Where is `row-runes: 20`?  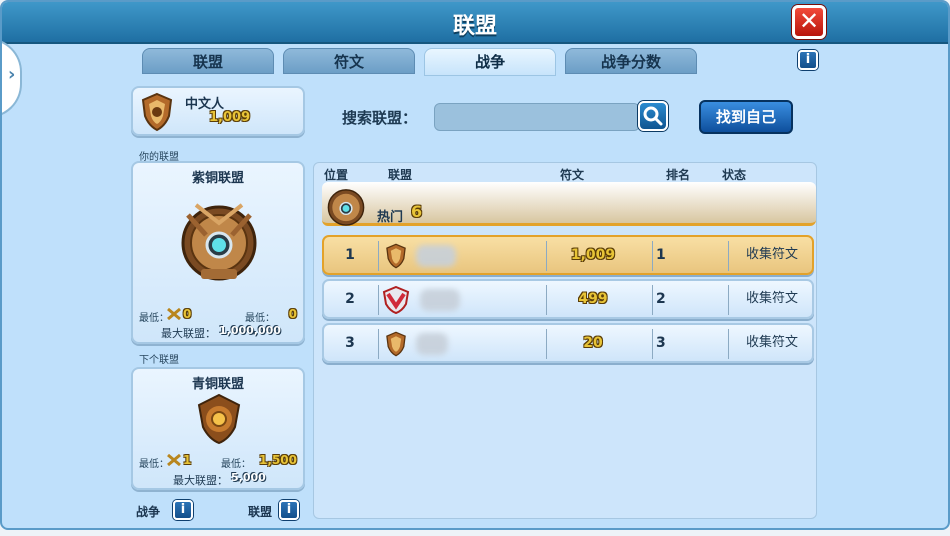 row-runes: 20 is located at coordinates (593, 343).